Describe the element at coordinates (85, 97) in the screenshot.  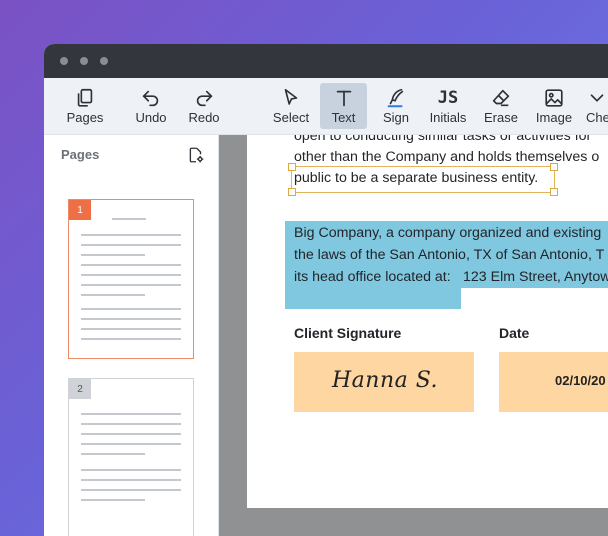
I see `pages-icon` at that location.